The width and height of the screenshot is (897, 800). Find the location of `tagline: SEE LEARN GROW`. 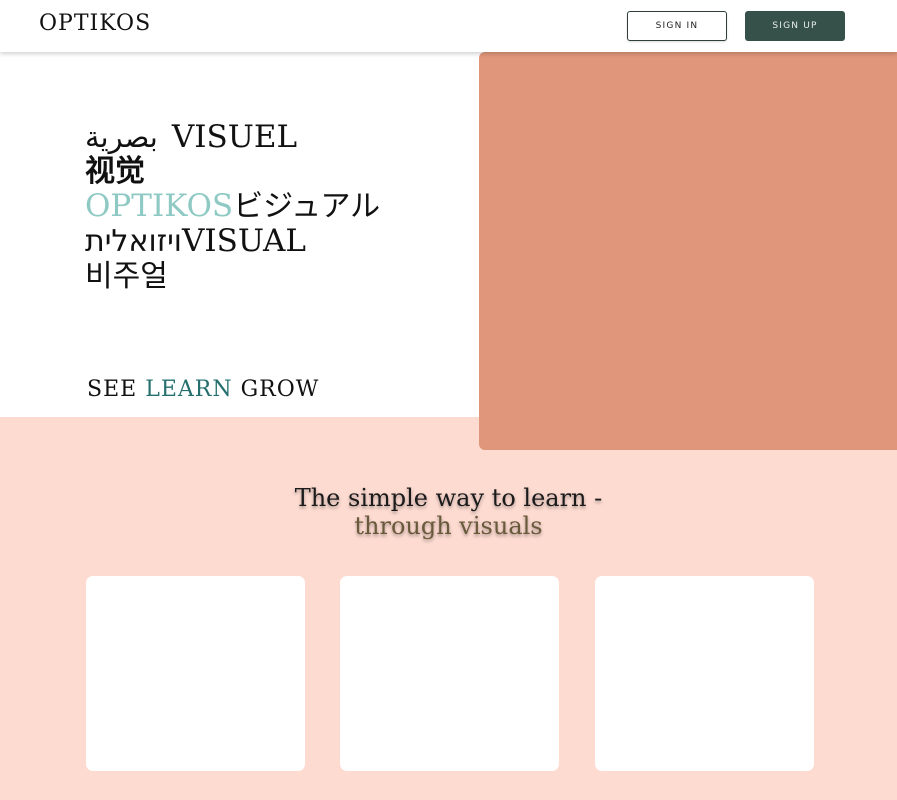

tagline: SEE LEARN GROW is located at coordinates (203, 389).